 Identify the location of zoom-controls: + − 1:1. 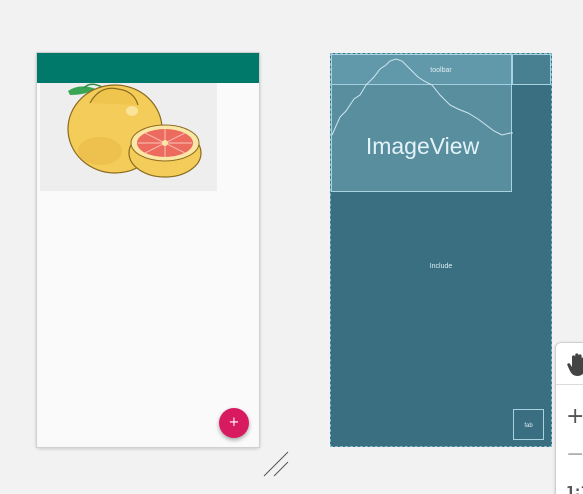
(569, 418).